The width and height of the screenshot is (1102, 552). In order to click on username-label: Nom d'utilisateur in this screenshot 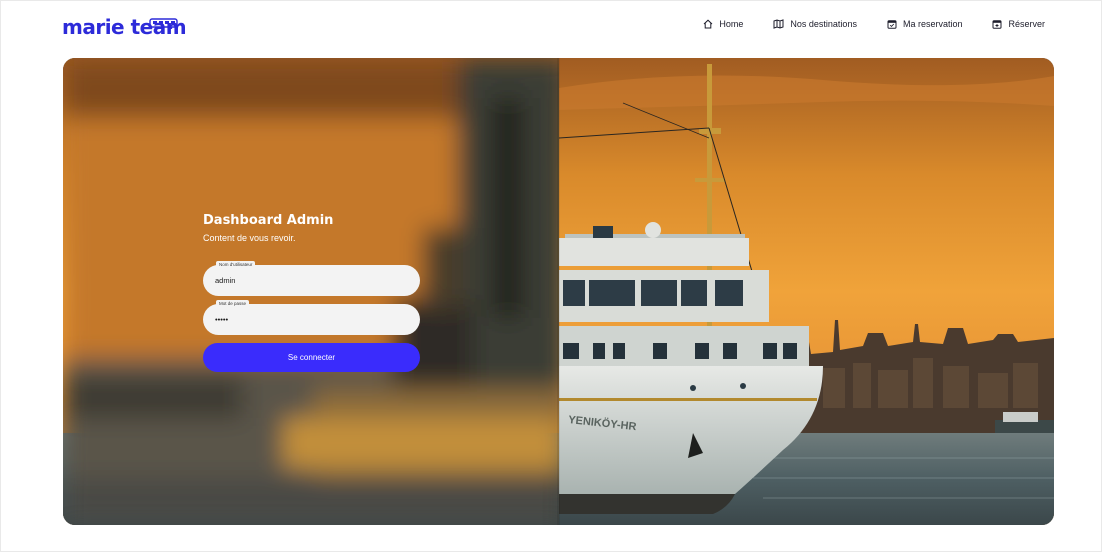, I will do `click(236, 265)`.